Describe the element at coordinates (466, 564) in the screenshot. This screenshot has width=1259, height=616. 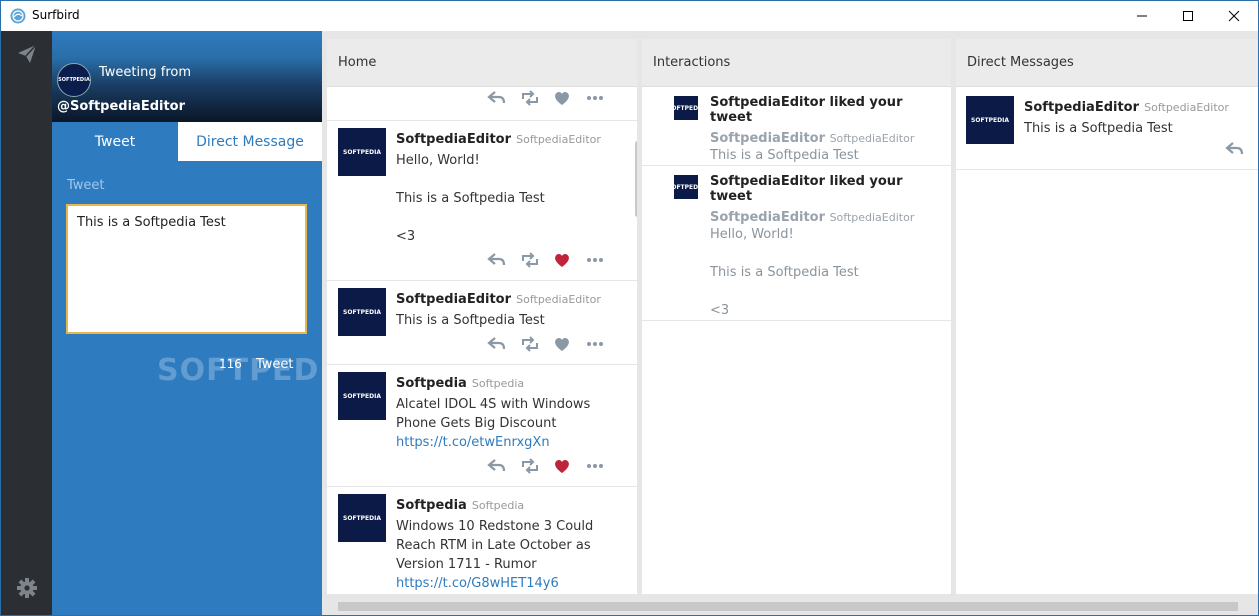
I see `tweet-line: Version 1711 - Rumor` at that location.